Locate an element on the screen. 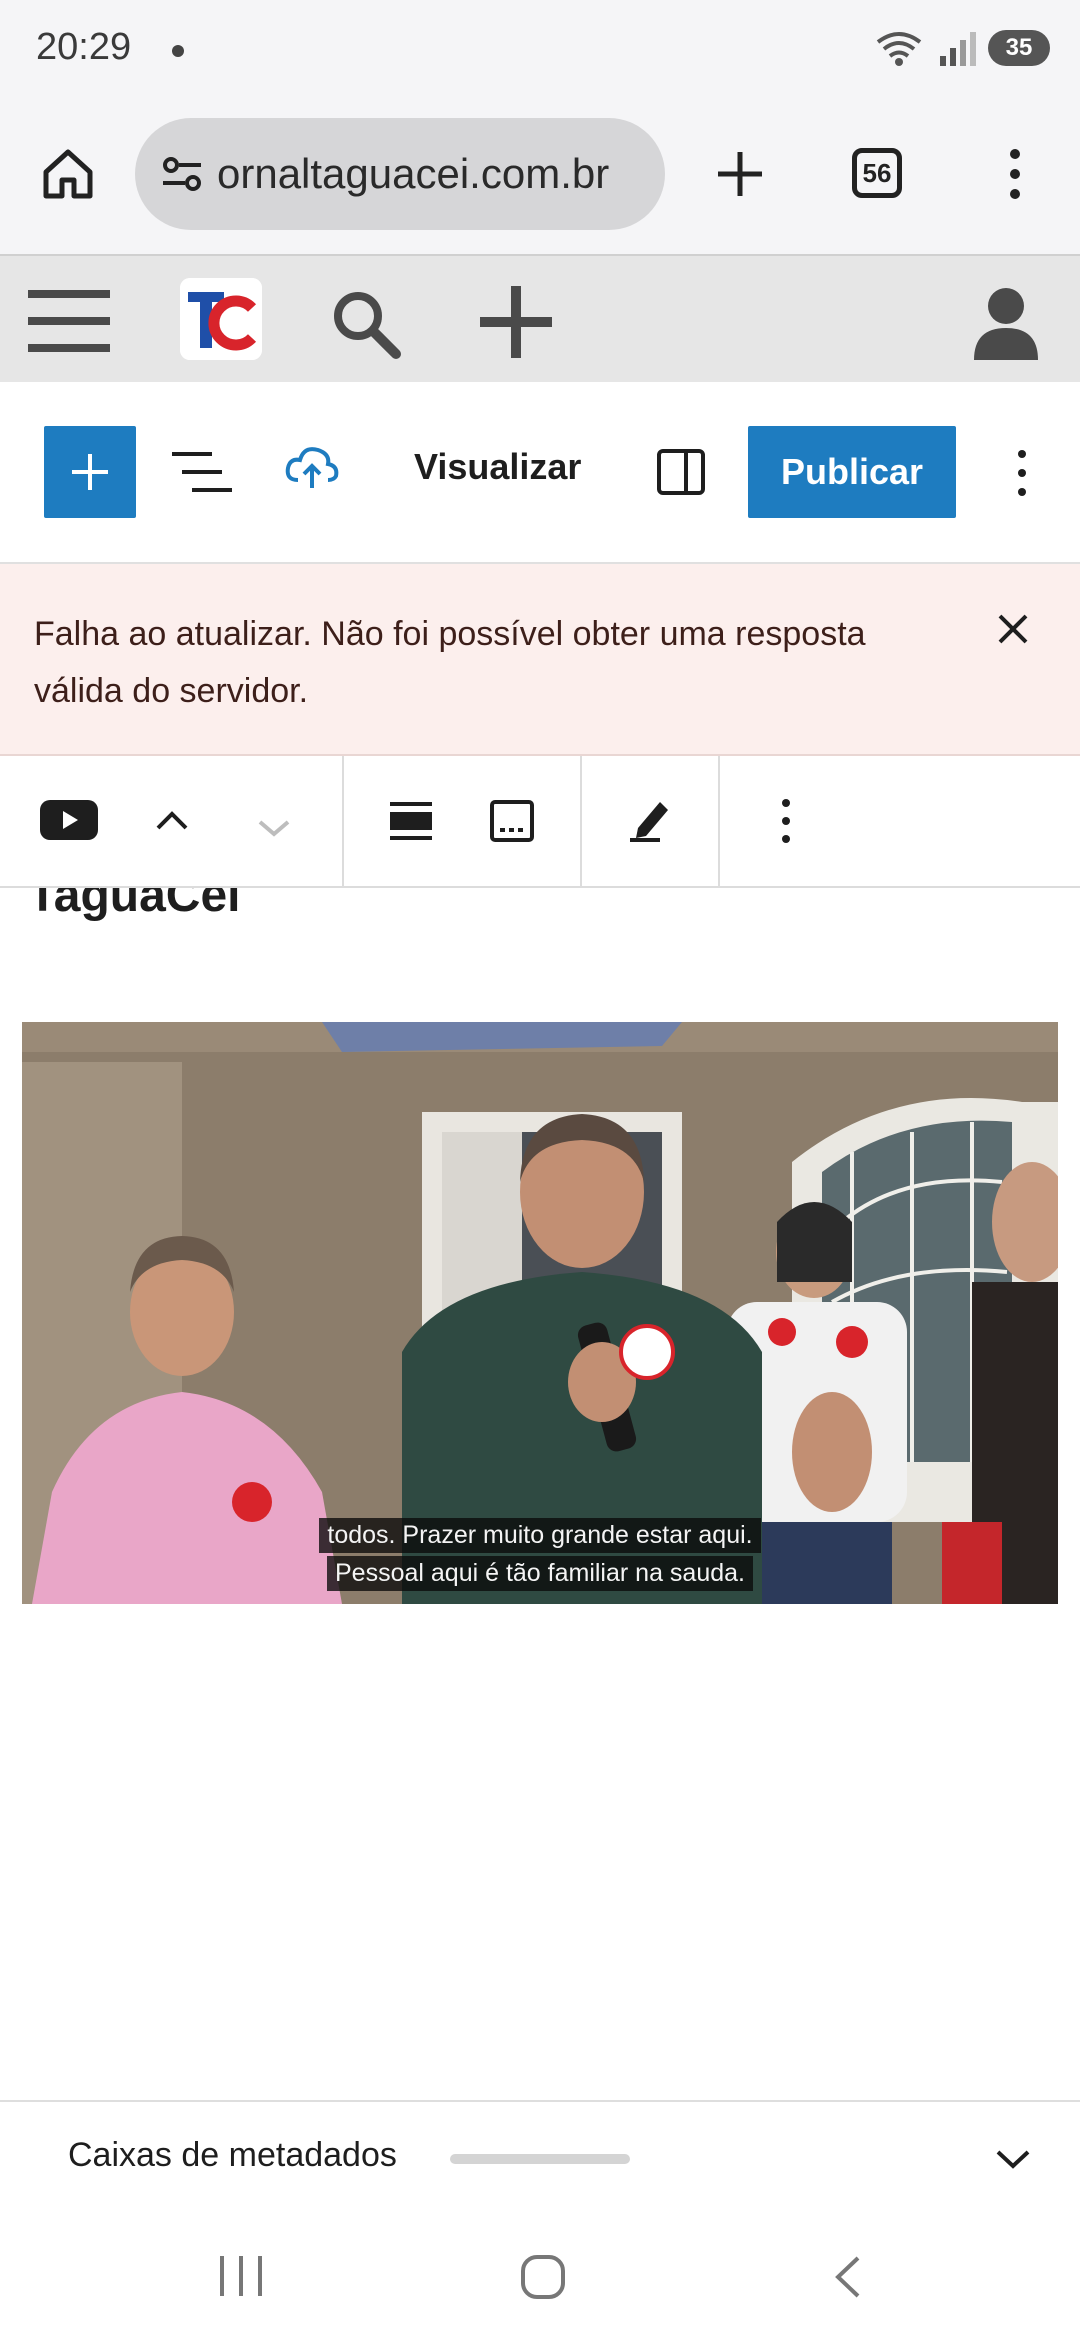 This screenshot has height=2340, width=1080. caption-icon is located at coordinates (512, 821).